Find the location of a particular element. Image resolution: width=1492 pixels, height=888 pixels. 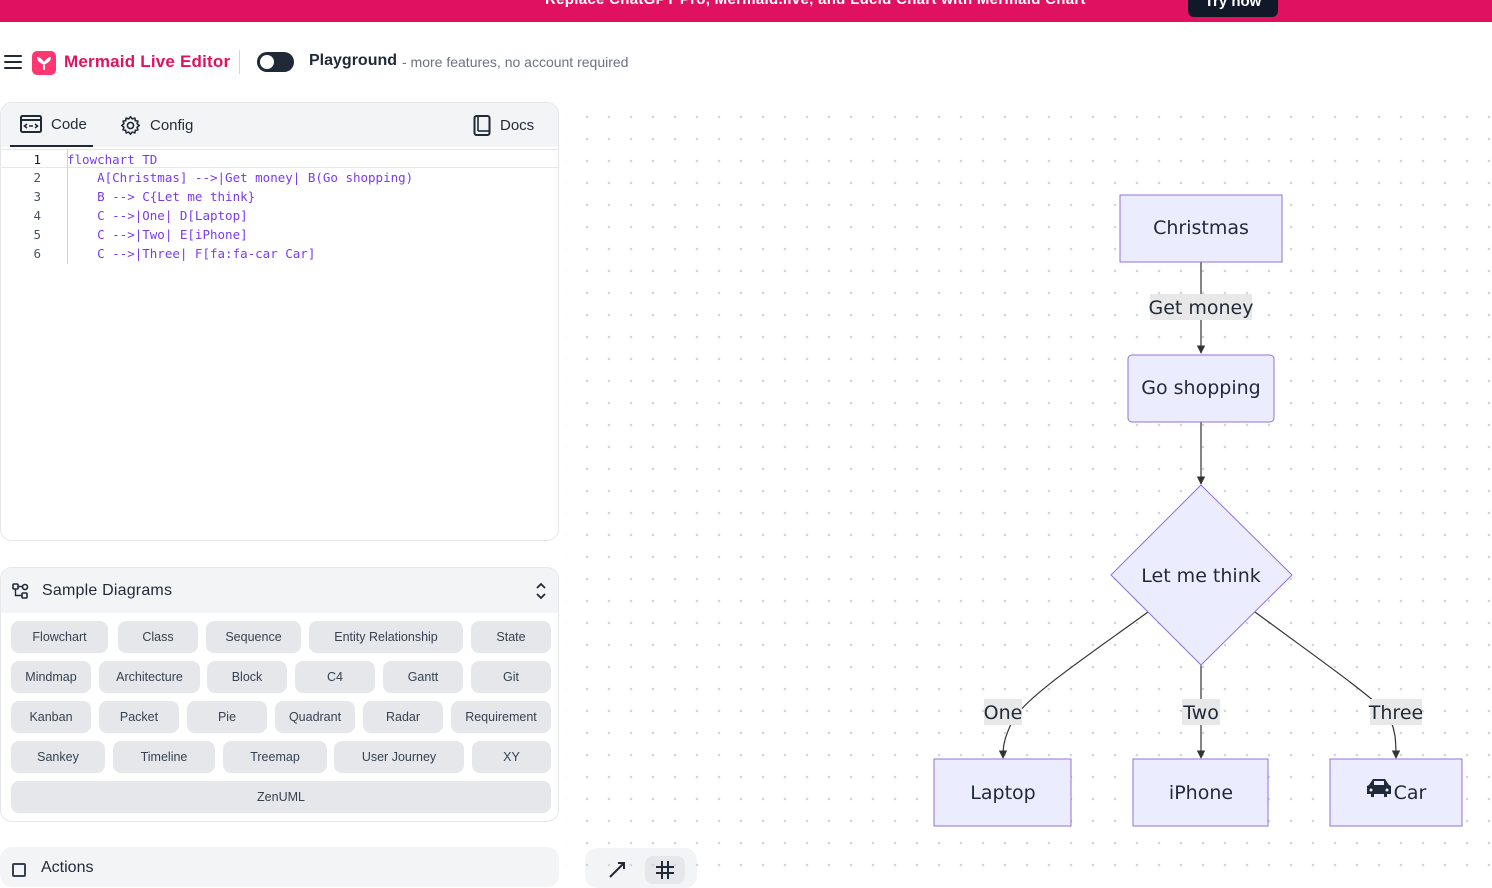

line-number: 1 is located at coordinates (37, 159).